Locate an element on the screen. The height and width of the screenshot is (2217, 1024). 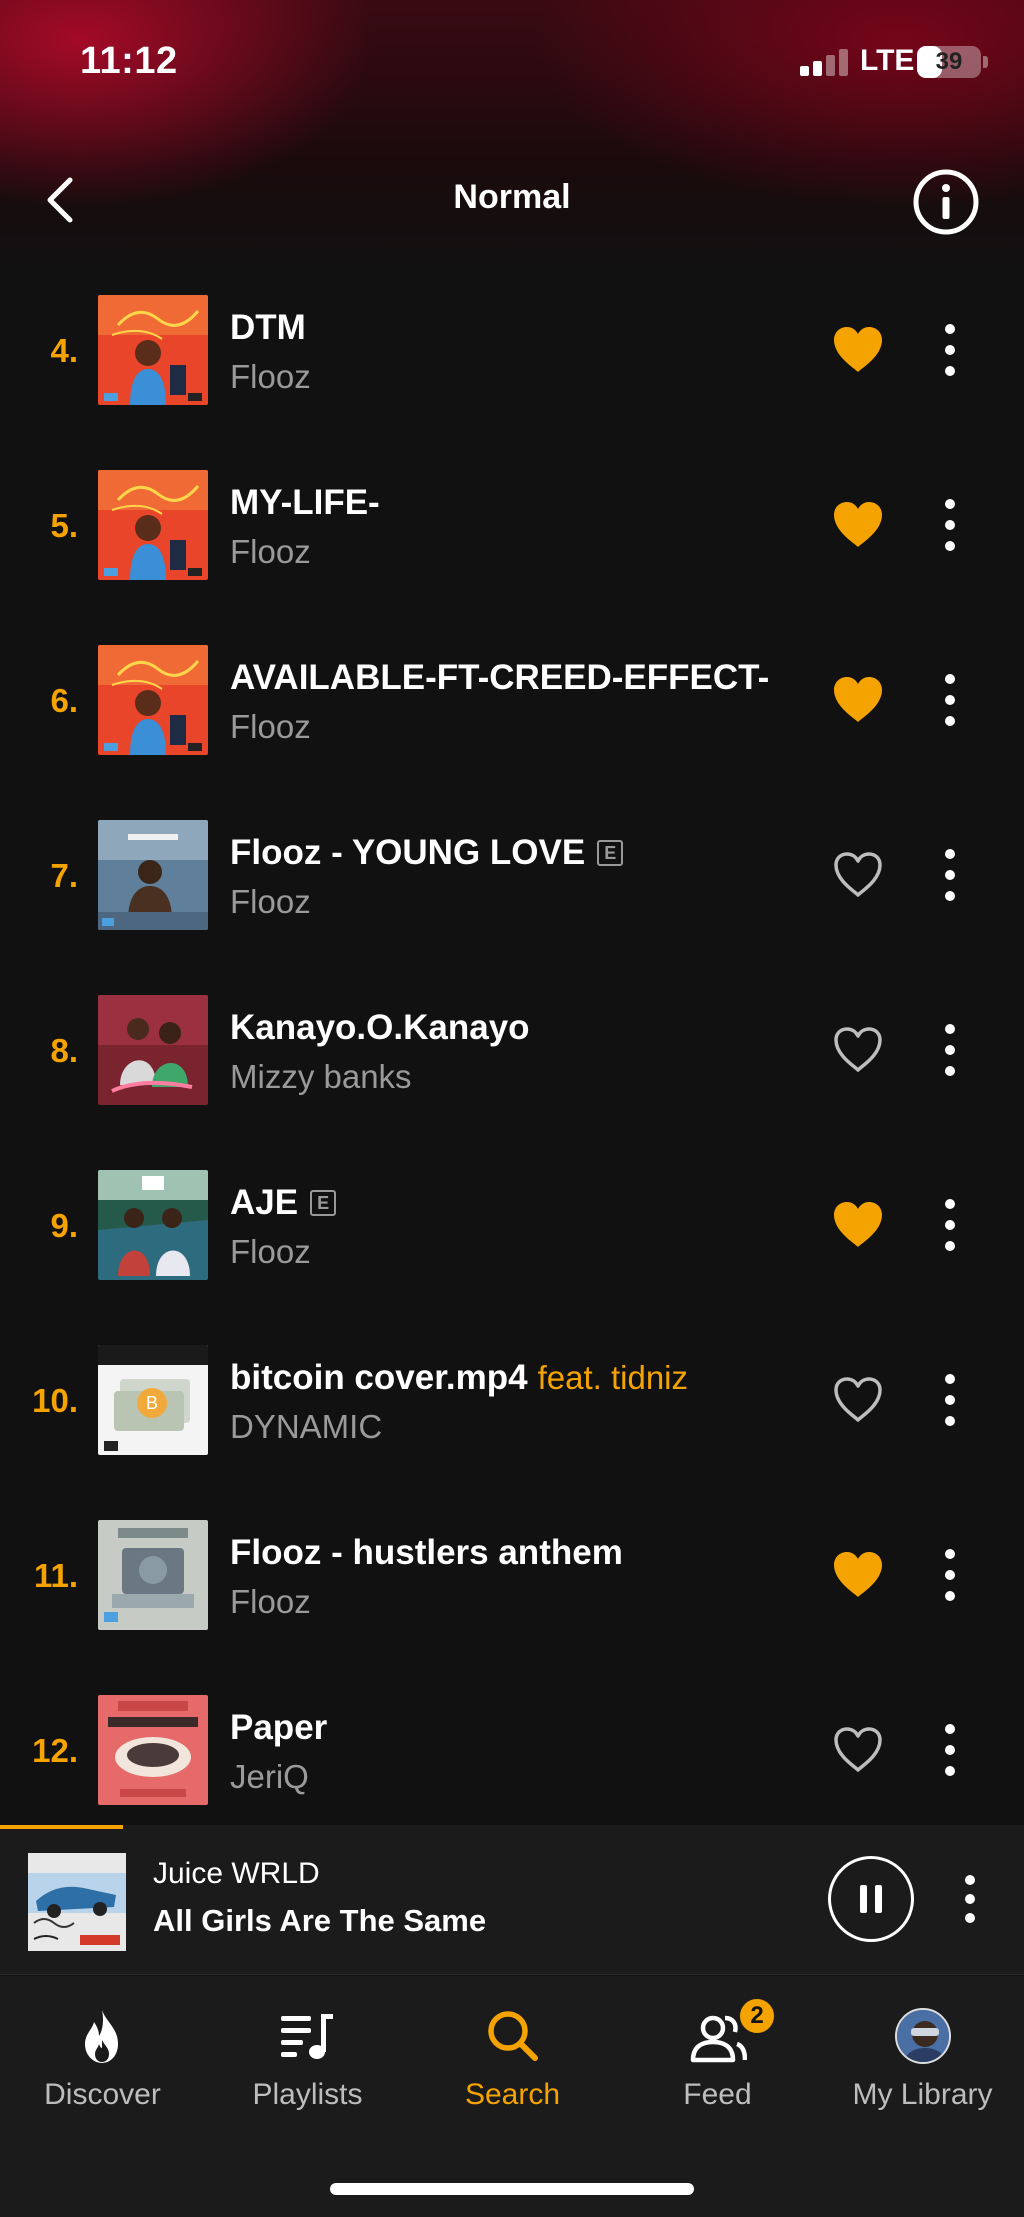
tab-label: Search is located at coordinates (512, 2094).